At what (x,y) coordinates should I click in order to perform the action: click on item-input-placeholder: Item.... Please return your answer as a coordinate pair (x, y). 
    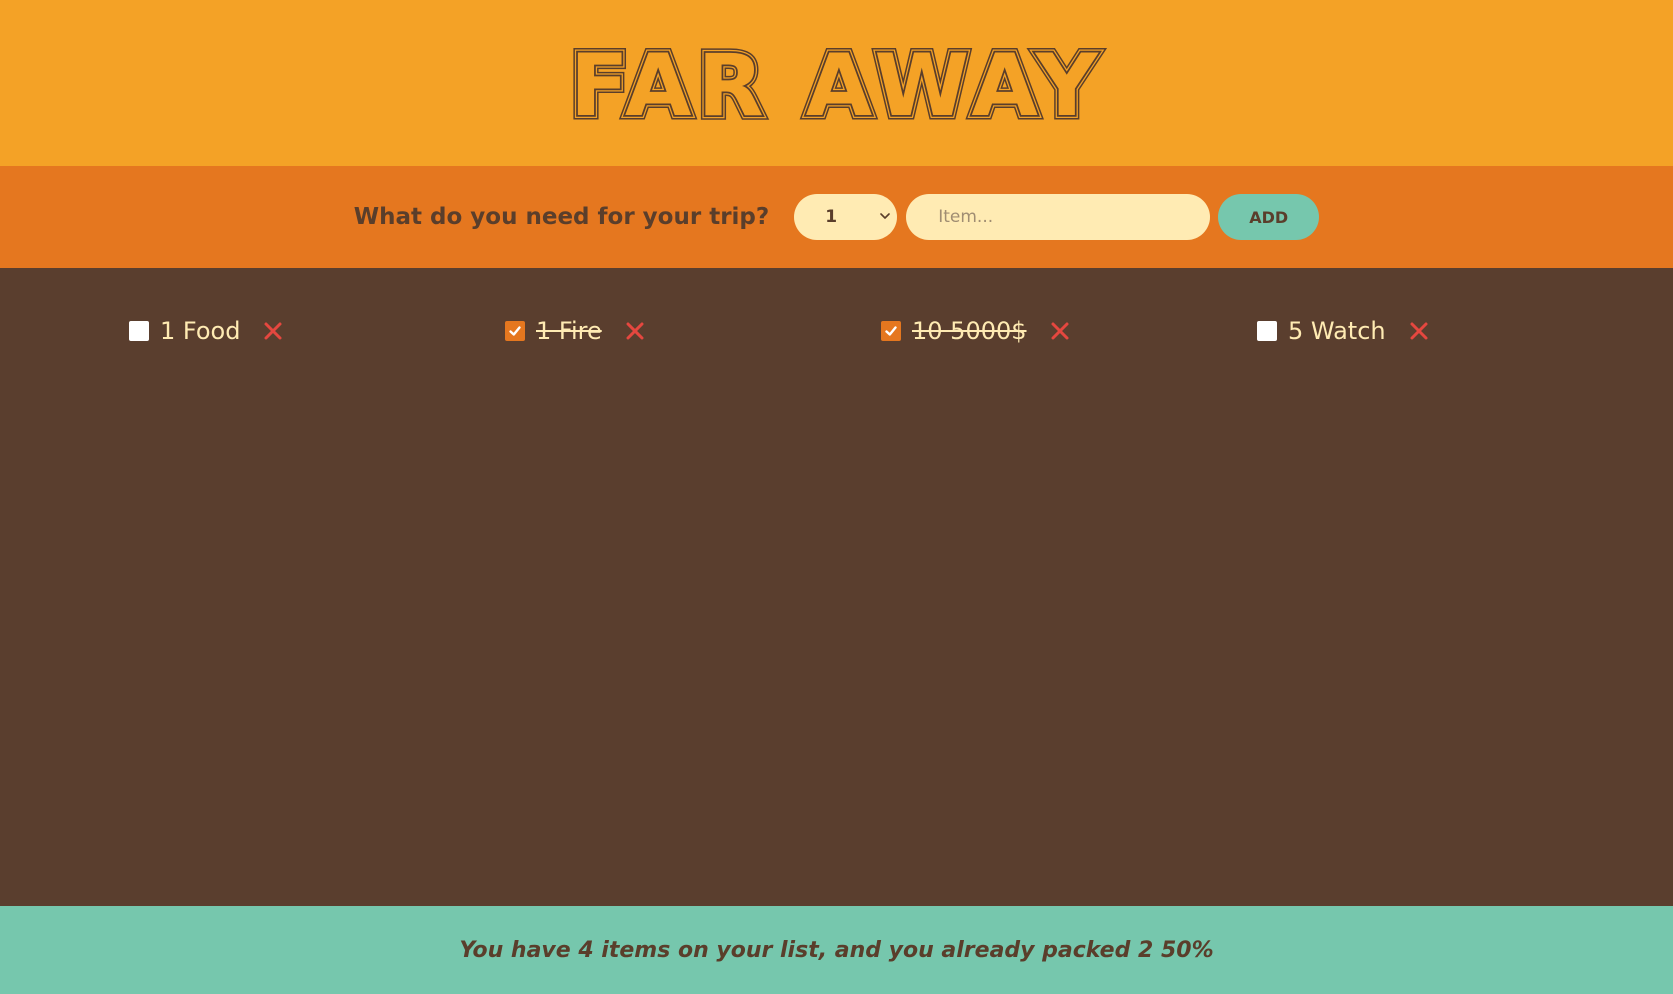
    Looking at the image, I should click on (966, 217).